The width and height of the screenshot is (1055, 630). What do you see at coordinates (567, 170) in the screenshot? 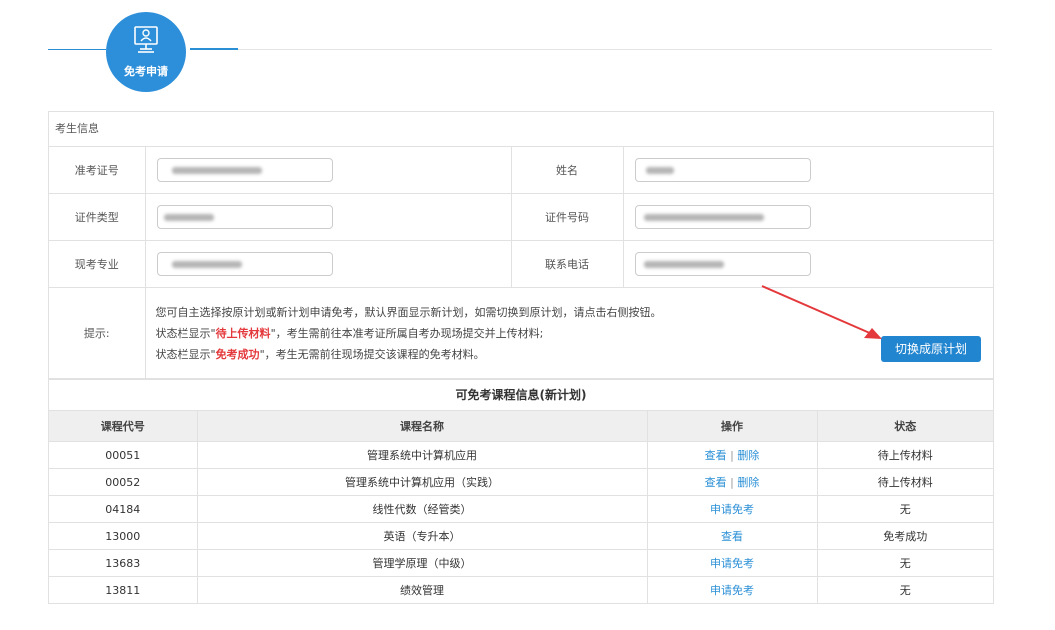
I see `name-label: 姓名` at bounding box center [567, 170].